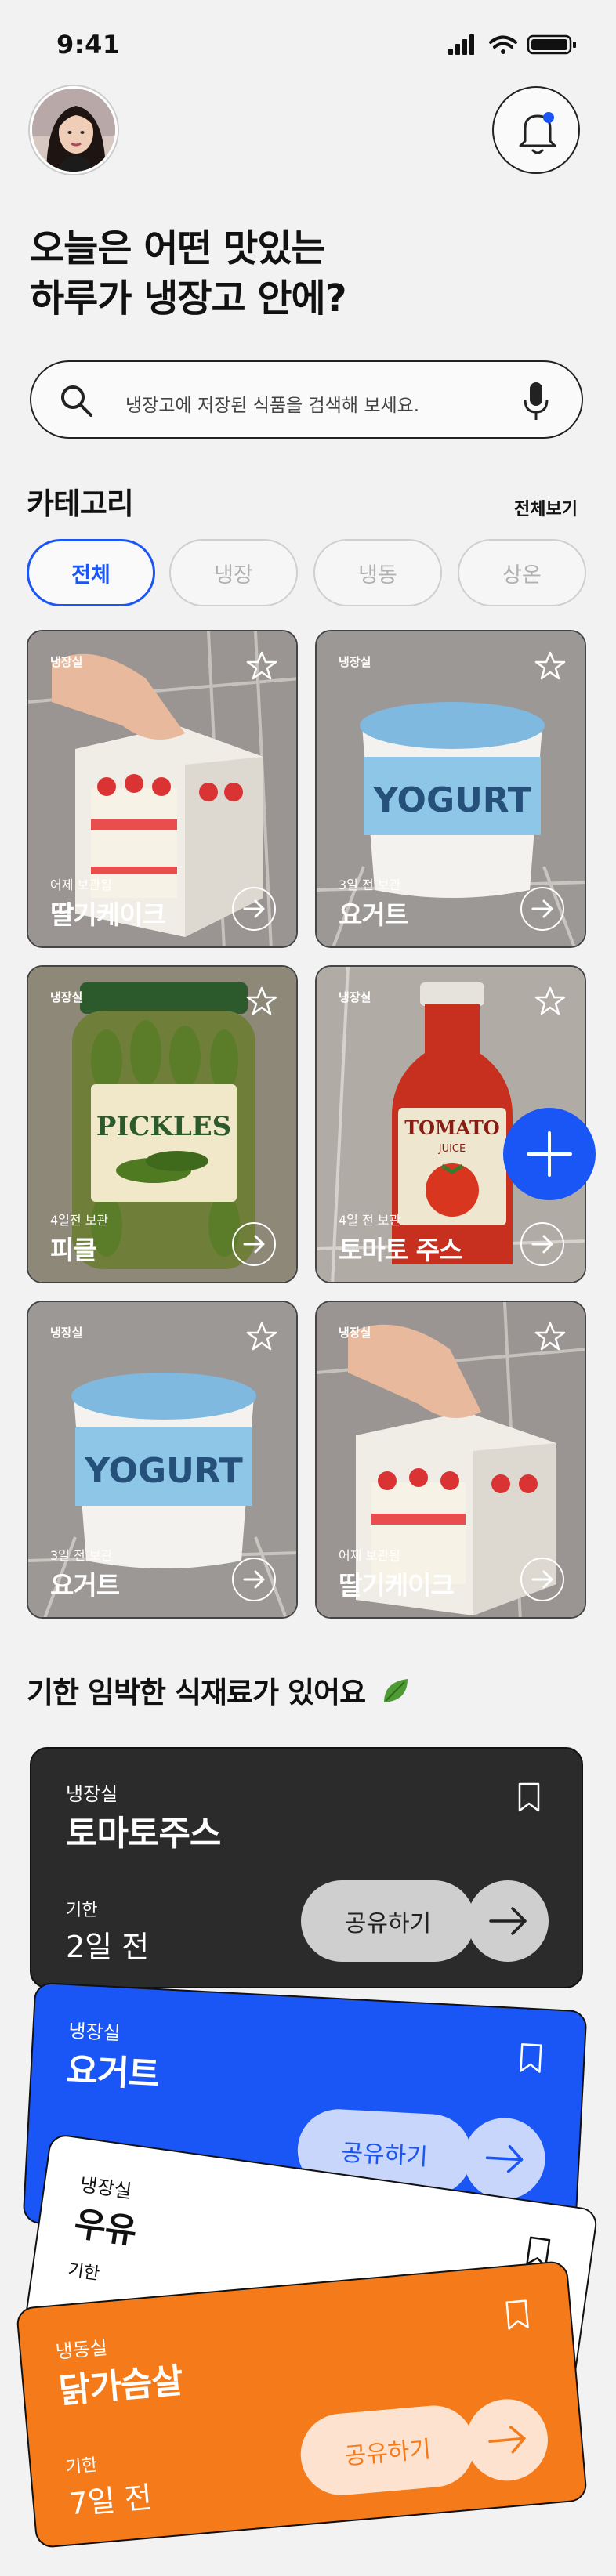 This screenshot has width=616, height=2576. Describe the element at coordinates (233, 572) in the screenshot. I see `chip-fridge: 냉장` at that location.